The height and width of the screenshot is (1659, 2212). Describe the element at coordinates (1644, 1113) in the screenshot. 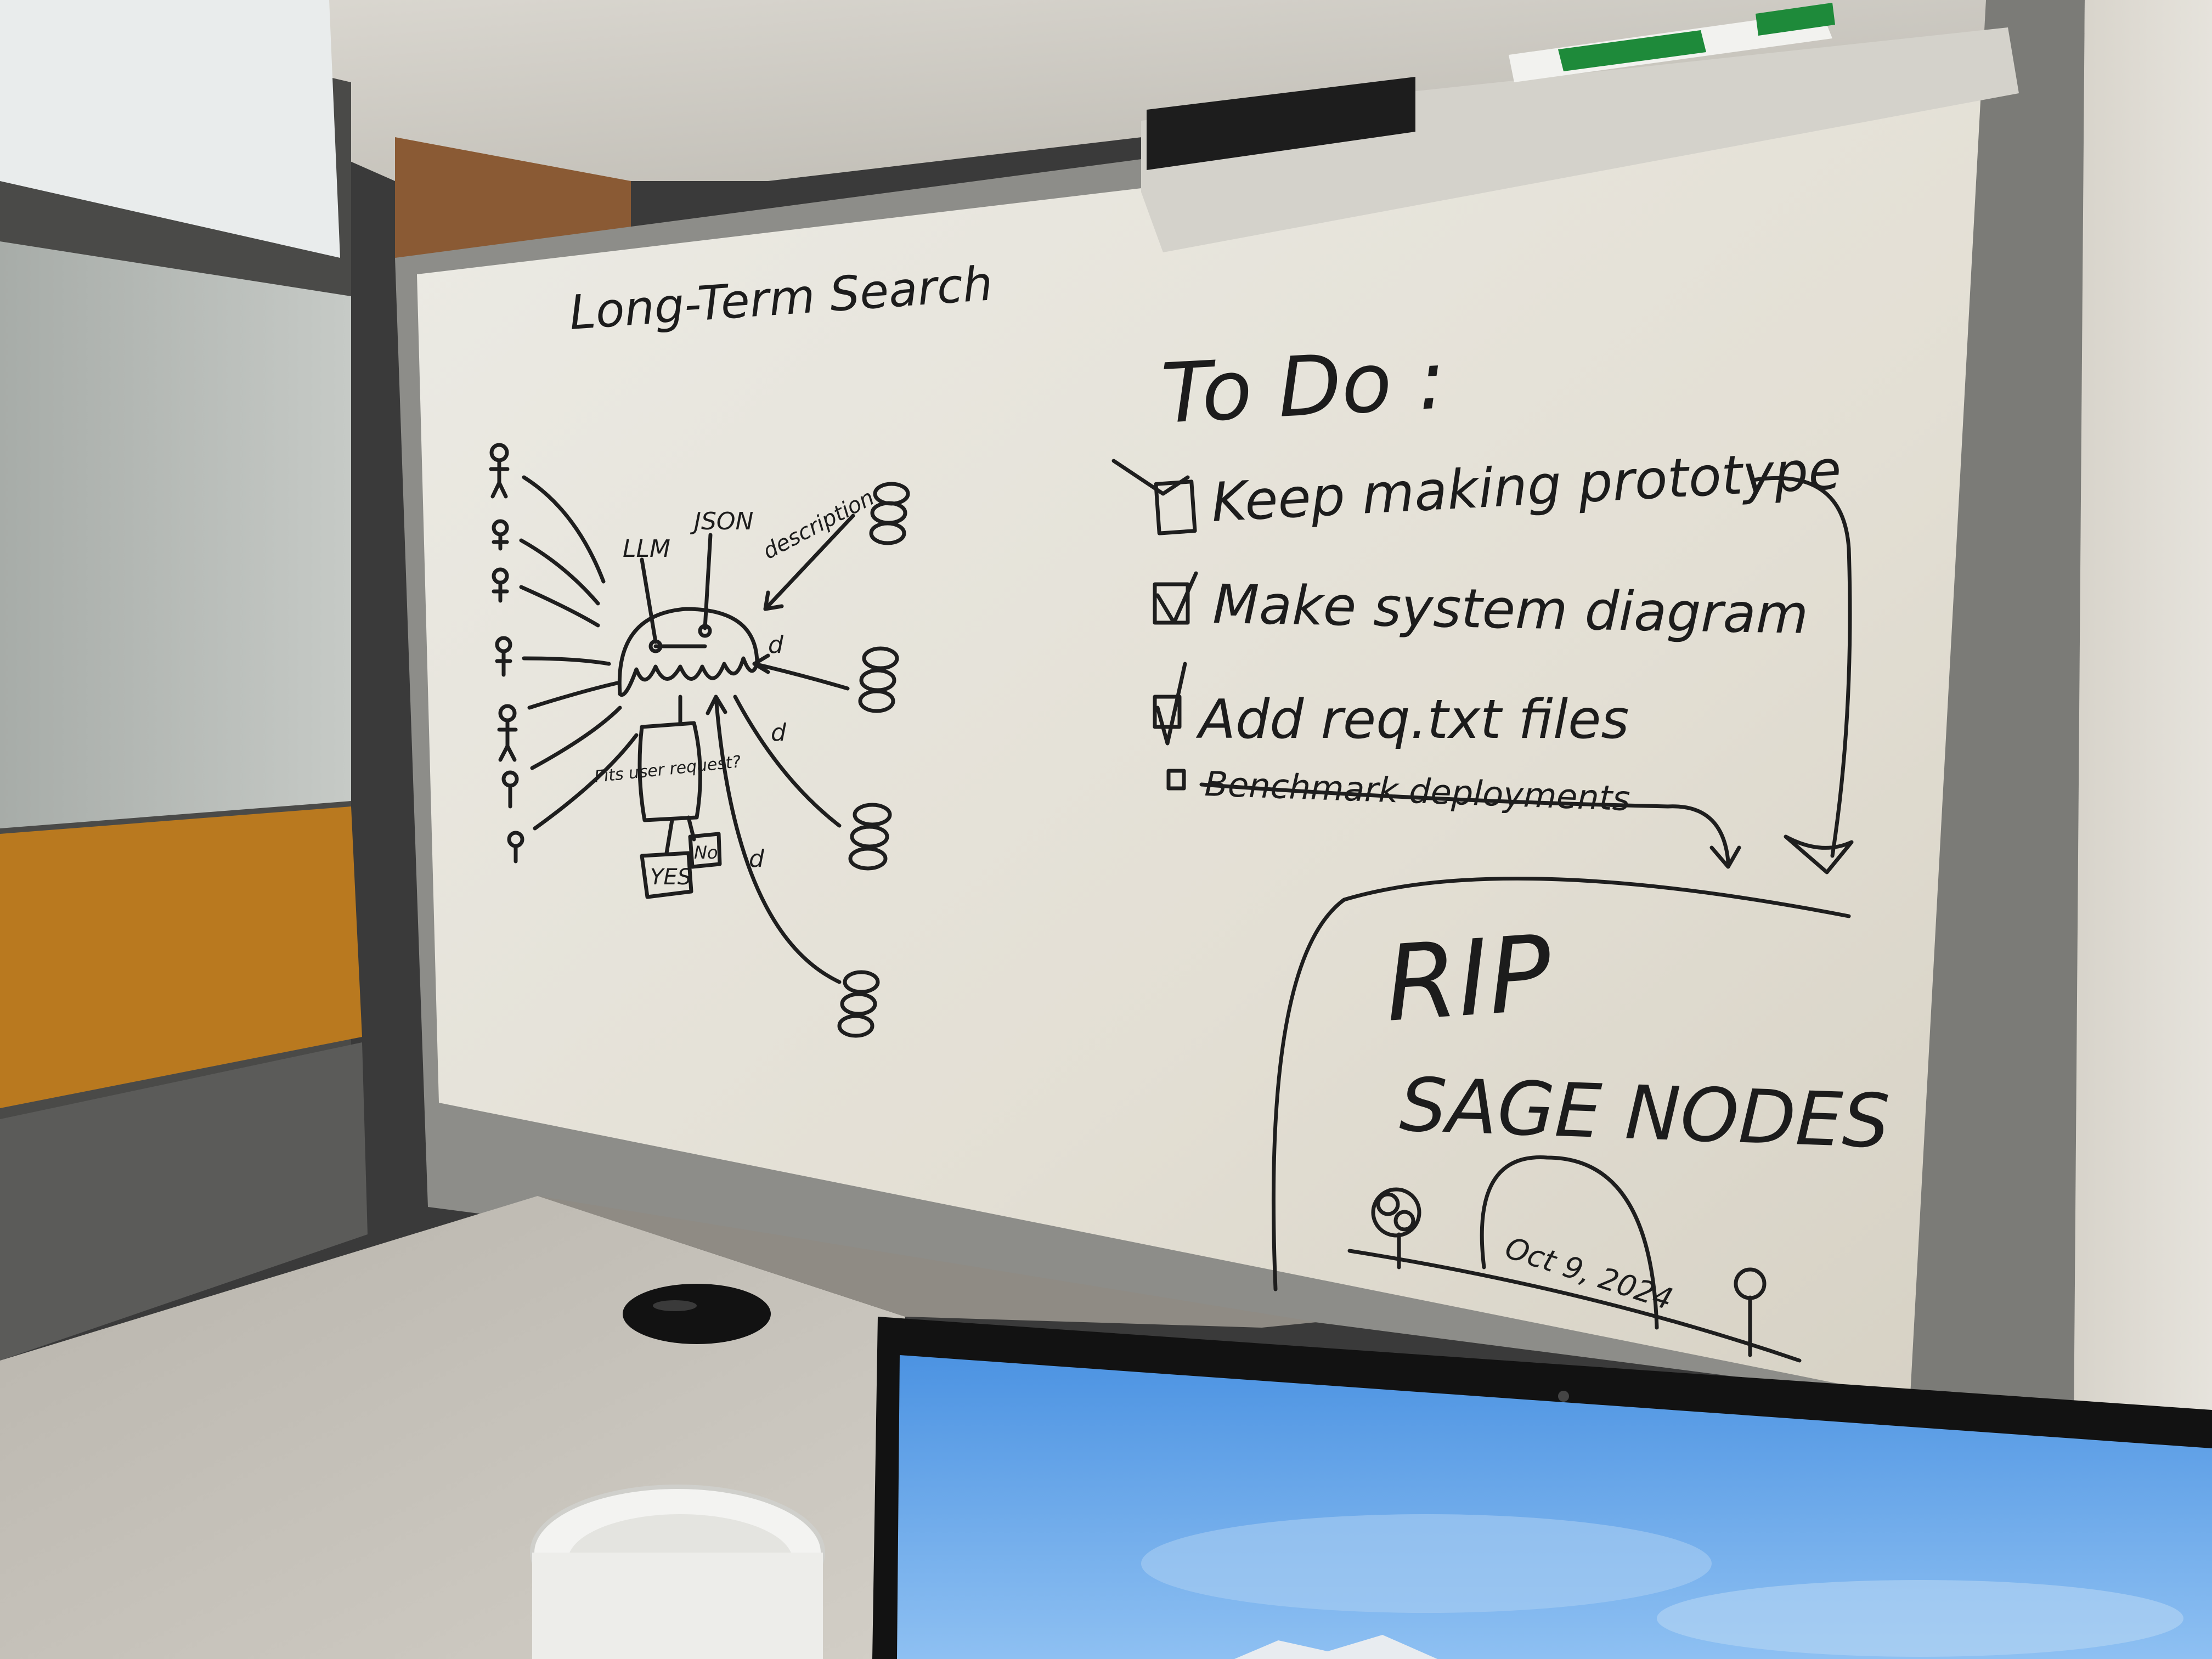

I see `memorial-subtitle: SAGE NODES` at that location.